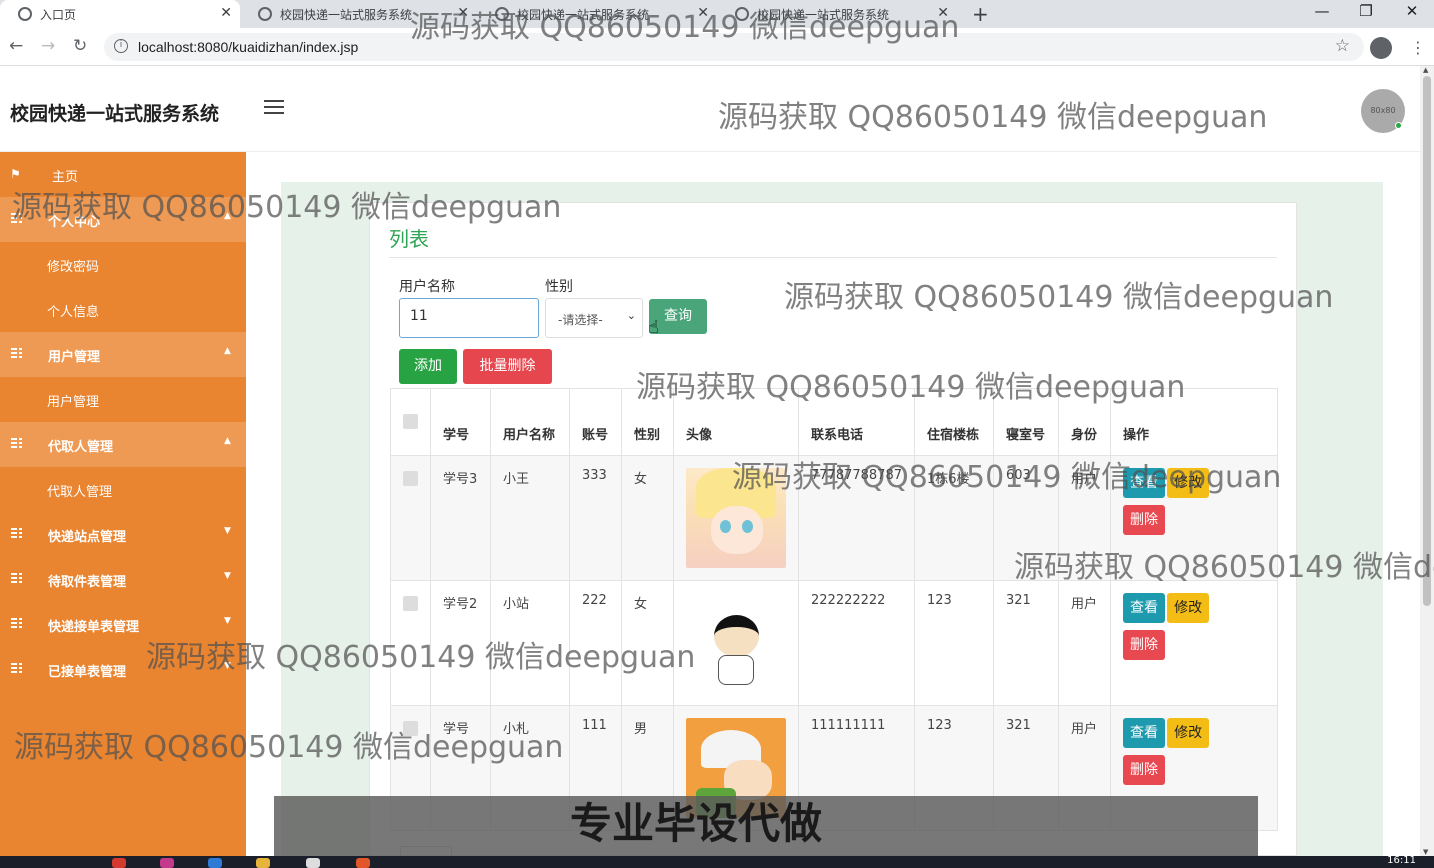  What do you see at coordinates (1425, 70) in the screenshot?
I see `scroll-up-icon: ▲` at bounding box center [1425, 70].